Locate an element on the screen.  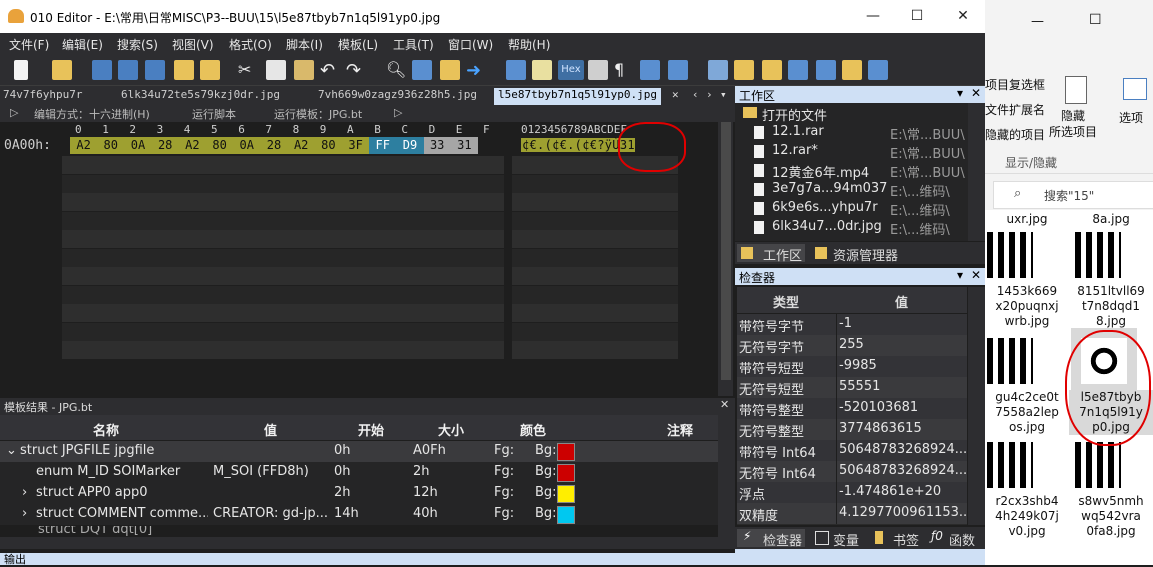
compare-icon is located at coordinates (772, 70).